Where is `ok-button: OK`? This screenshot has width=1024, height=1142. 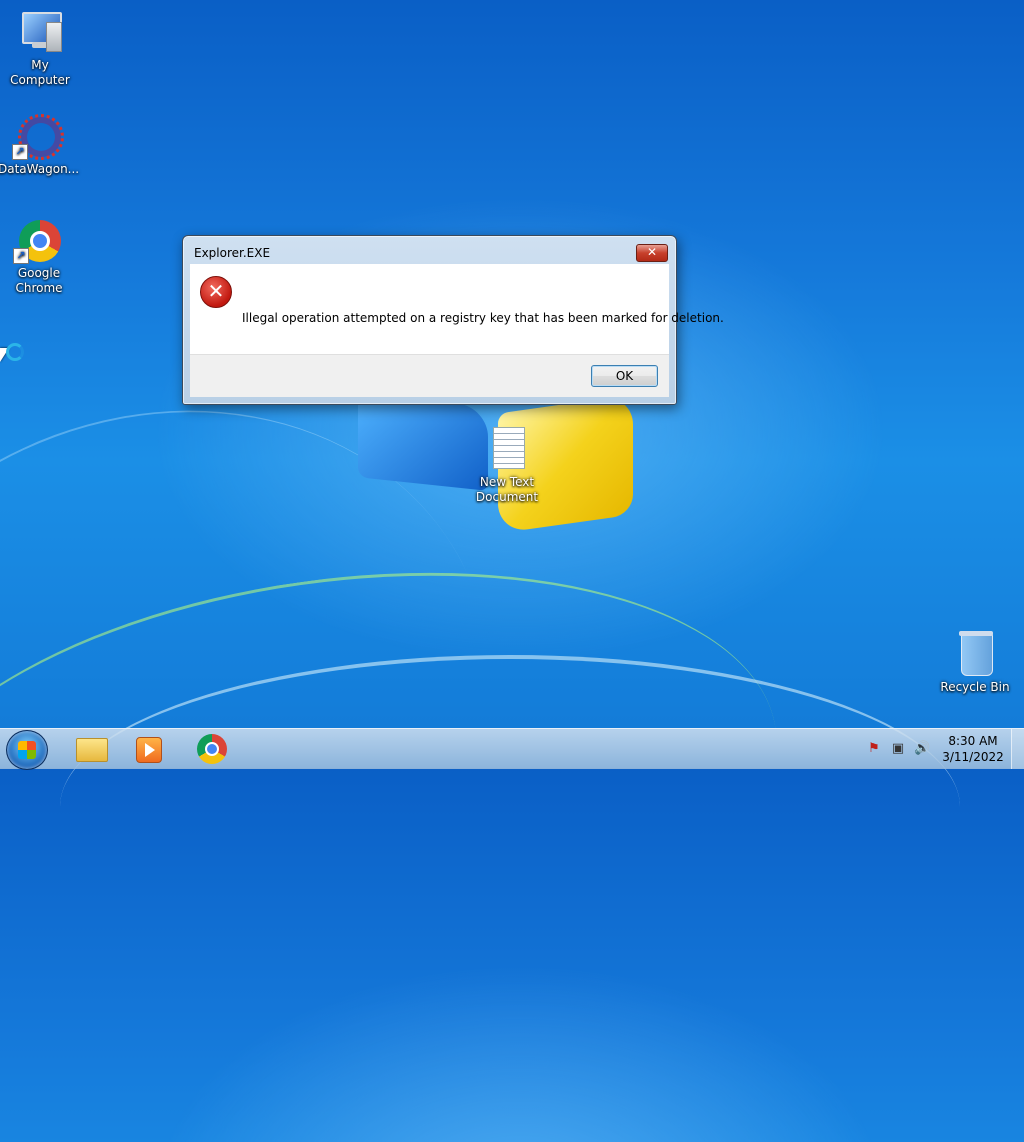
ok-button: OK is located at coordinates (624, 376).